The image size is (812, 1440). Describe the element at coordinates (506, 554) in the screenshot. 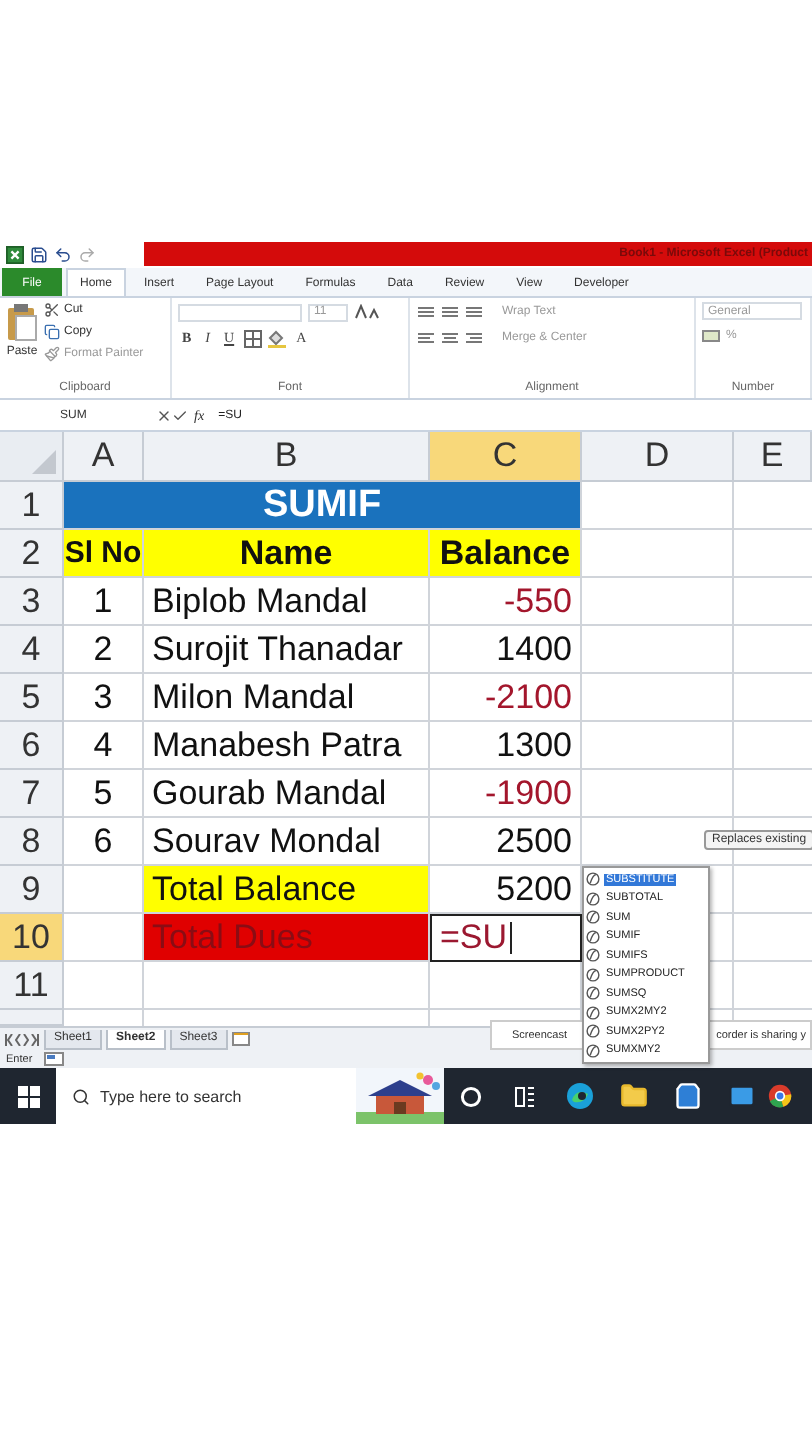

I see `table-cell: Balance` at that location.